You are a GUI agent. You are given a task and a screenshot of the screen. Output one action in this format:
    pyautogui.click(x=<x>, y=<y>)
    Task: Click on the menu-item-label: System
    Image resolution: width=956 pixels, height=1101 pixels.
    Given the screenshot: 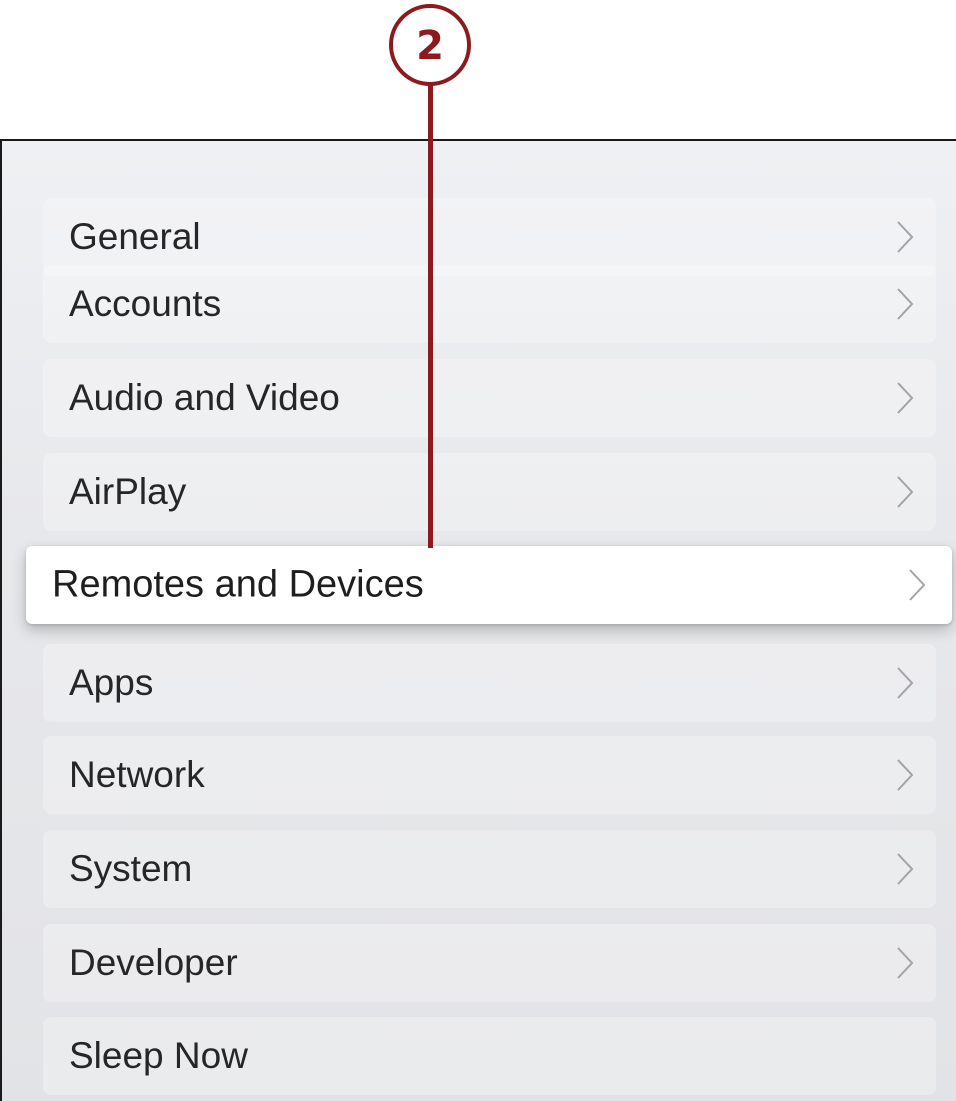 What is the action you would take?
    pyautogui.click(x=131, y=868)
    